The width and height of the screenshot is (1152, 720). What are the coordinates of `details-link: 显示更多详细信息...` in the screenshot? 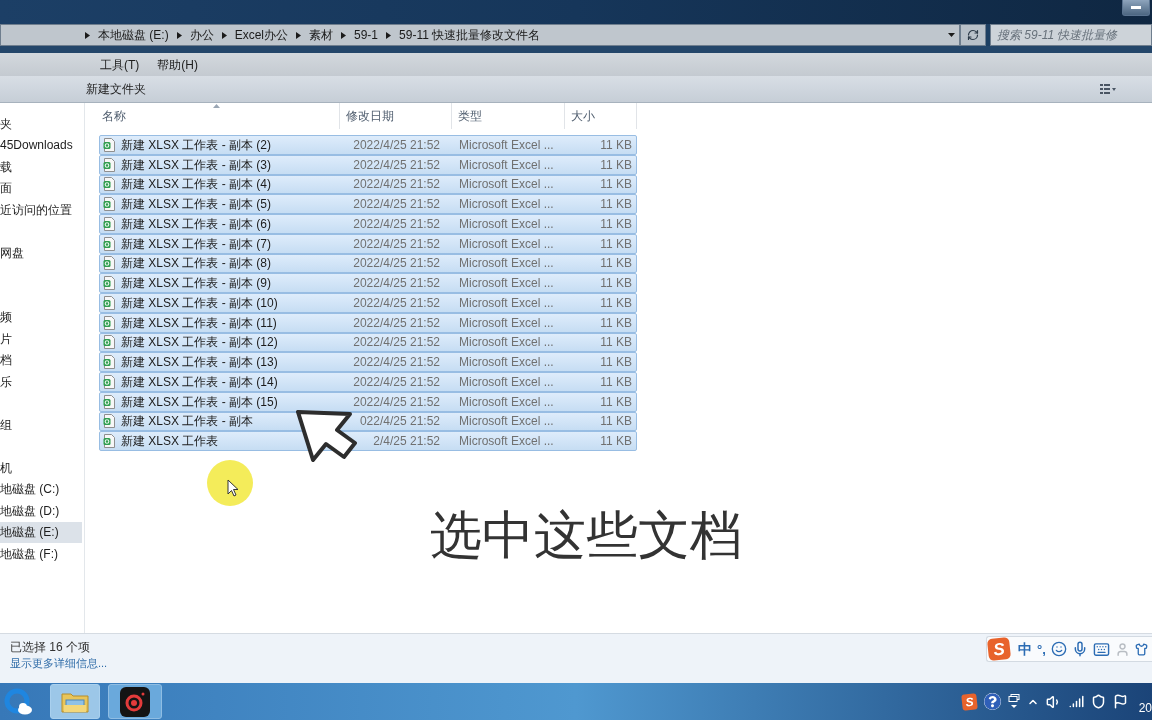 It's located at (59, 663).